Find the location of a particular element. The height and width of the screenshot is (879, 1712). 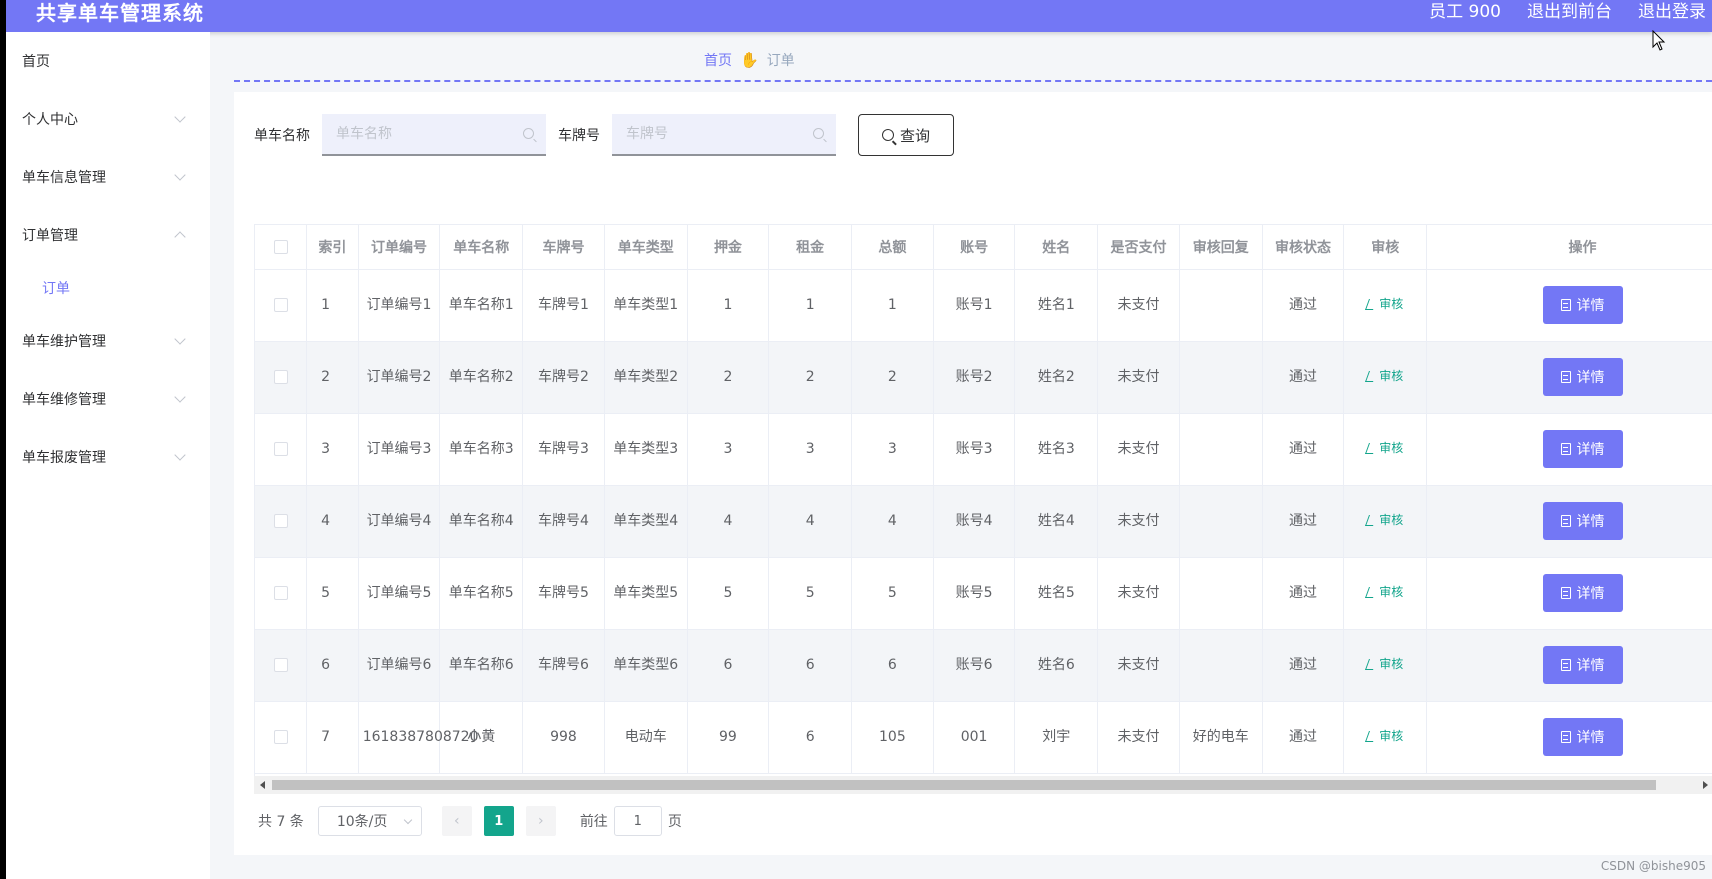

cell-total: 3 is located at coordinates (892, 449).